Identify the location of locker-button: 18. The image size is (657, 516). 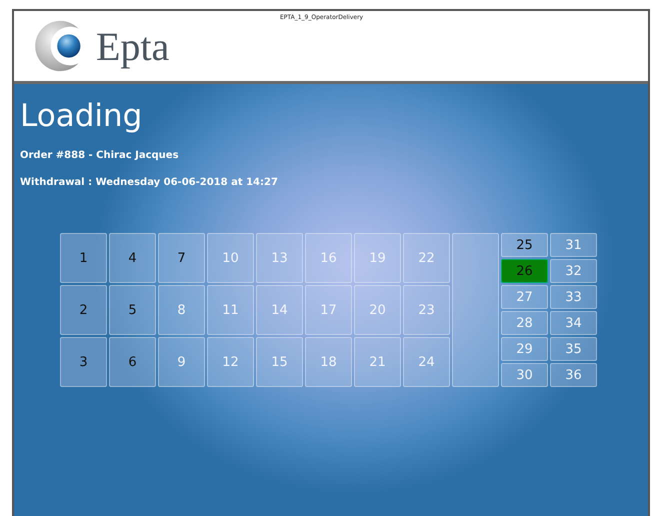
(328, 362).